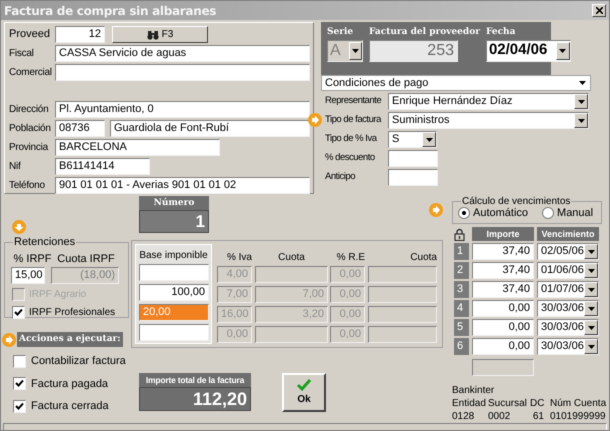 The height and width of the screenshot is (431, 610). I want to click on group-title: Cálculo de vencimientos, so click(516, 201).